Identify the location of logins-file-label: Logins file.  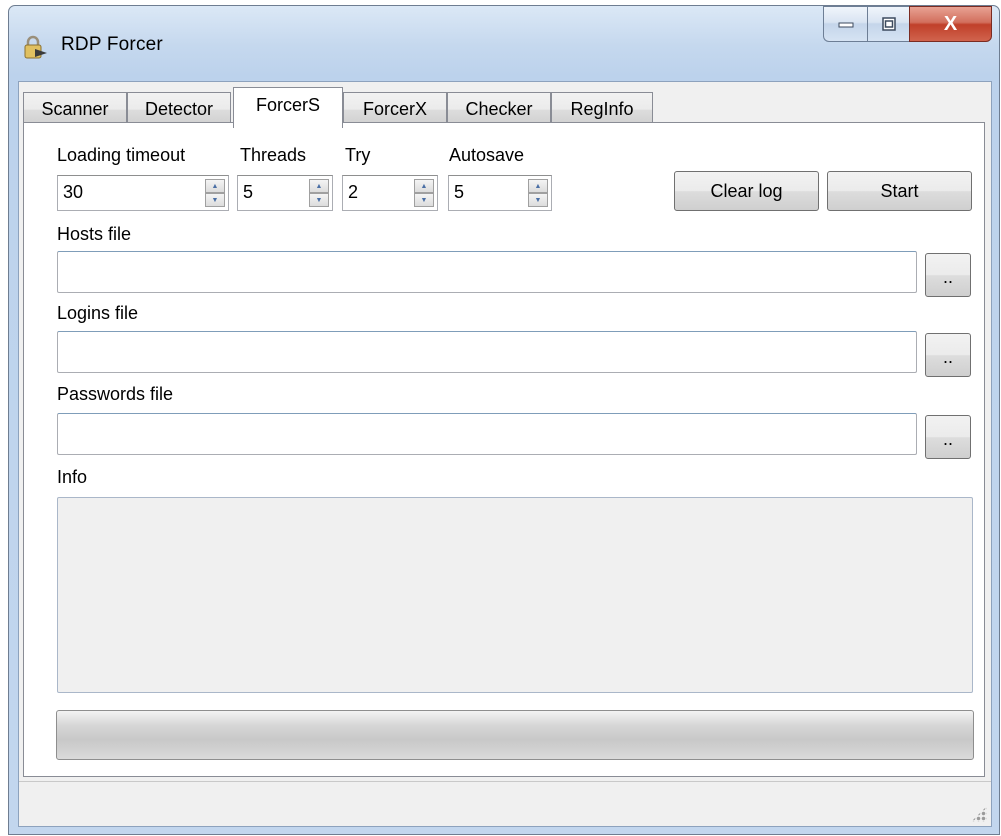
(98, 313).